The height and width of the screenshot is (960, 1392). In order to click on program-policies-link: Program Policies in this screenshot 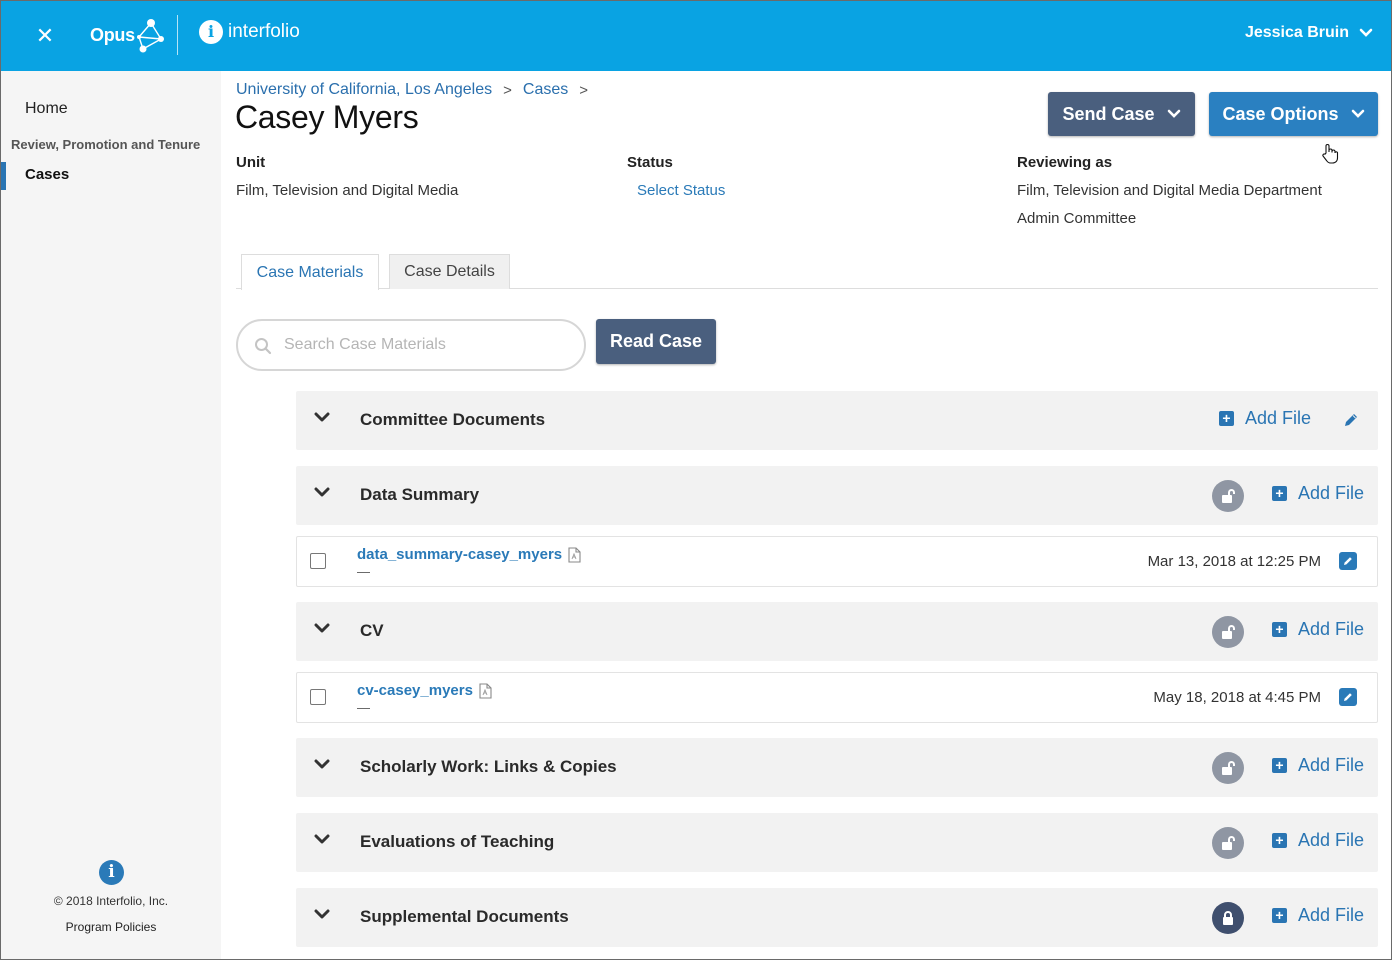, I will do `click(111, 927)`.